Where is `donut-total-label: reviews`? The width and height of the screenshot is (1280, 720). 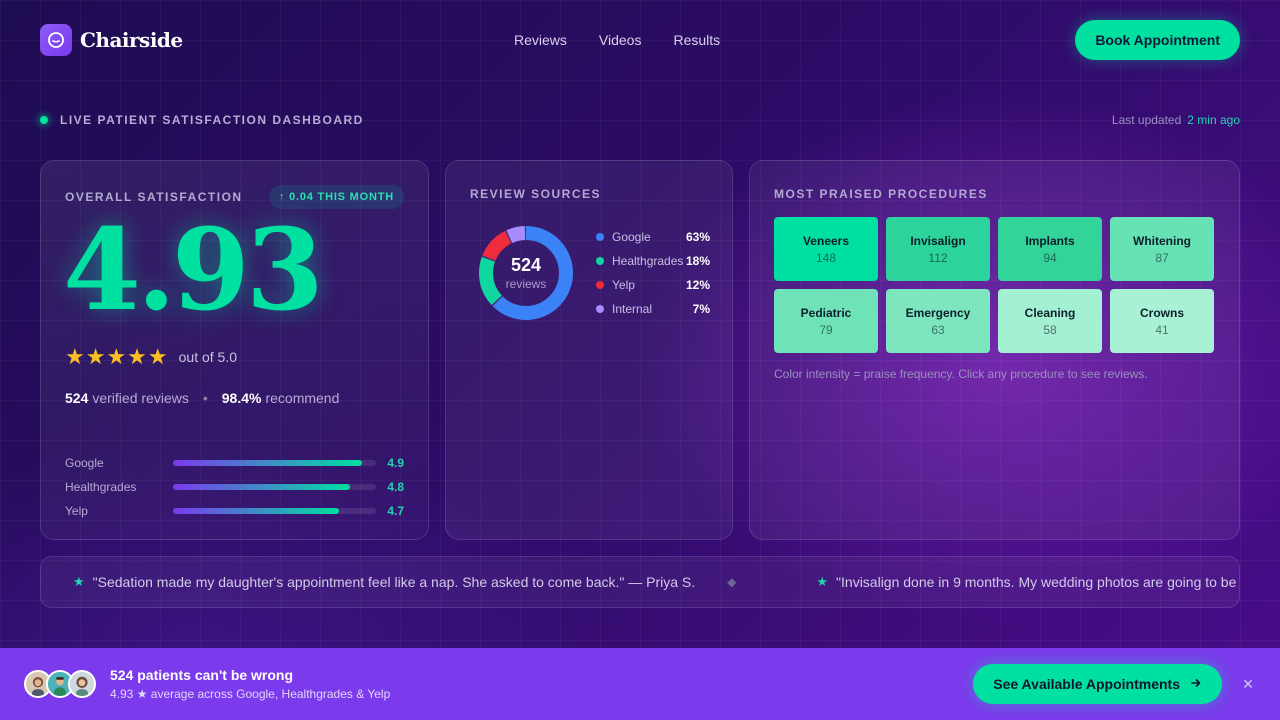 donut-total-label: reviews is located at coordinates (526, 284).